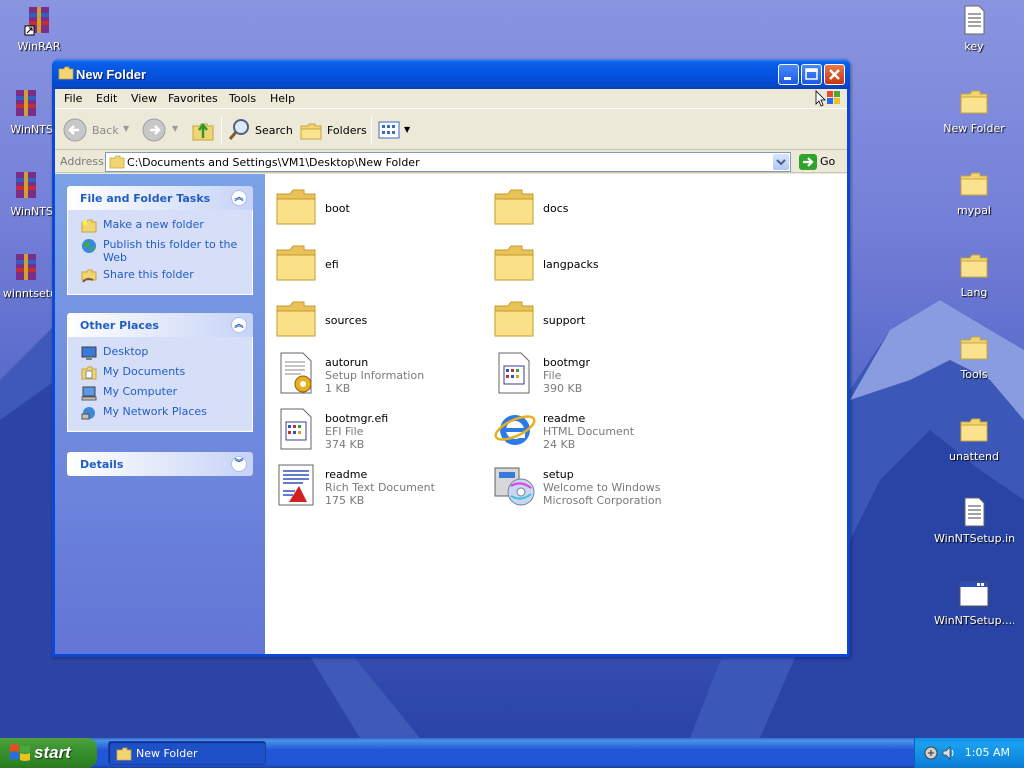 This screenshot has width=1024, height=768. I want to click on menu-tools: Tools, so click(242, 98).